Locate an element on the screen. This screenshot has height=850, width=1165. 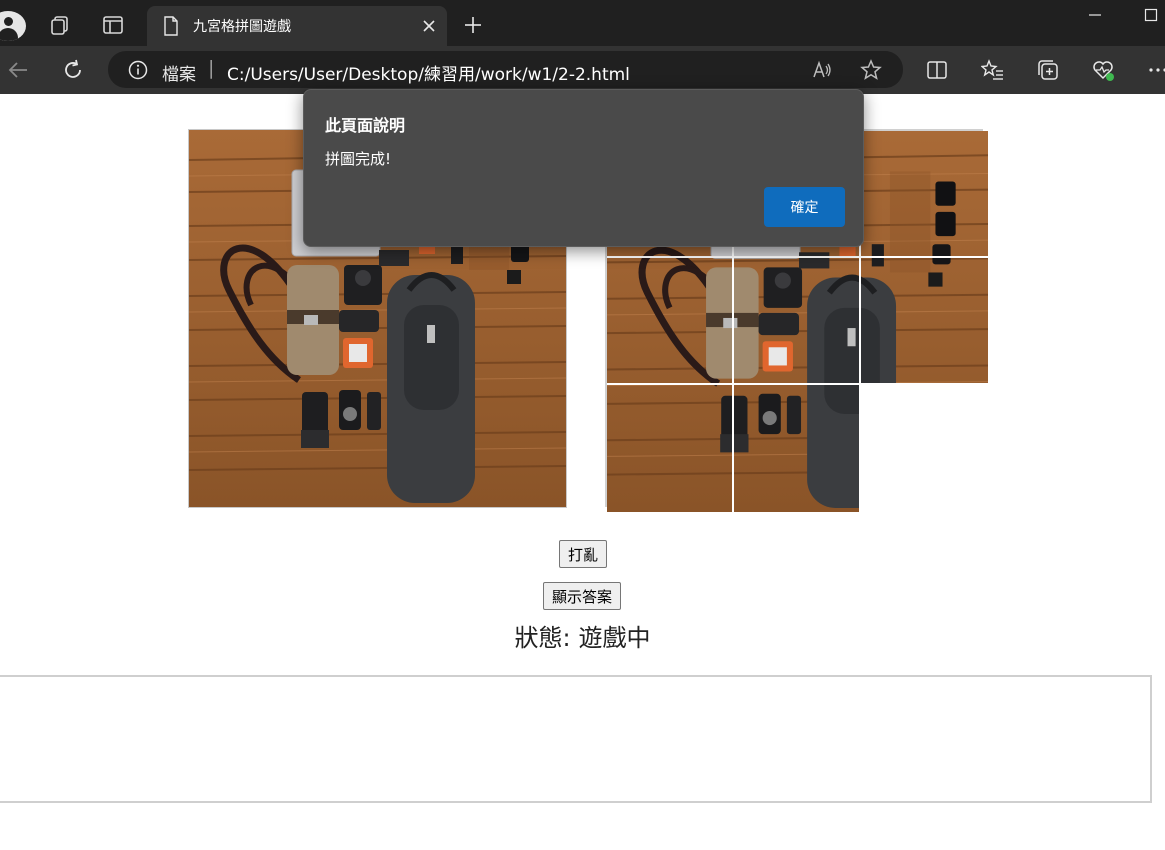
tab-title: 九宮格拼圖遊戲 is located at coordinates (242, 27).